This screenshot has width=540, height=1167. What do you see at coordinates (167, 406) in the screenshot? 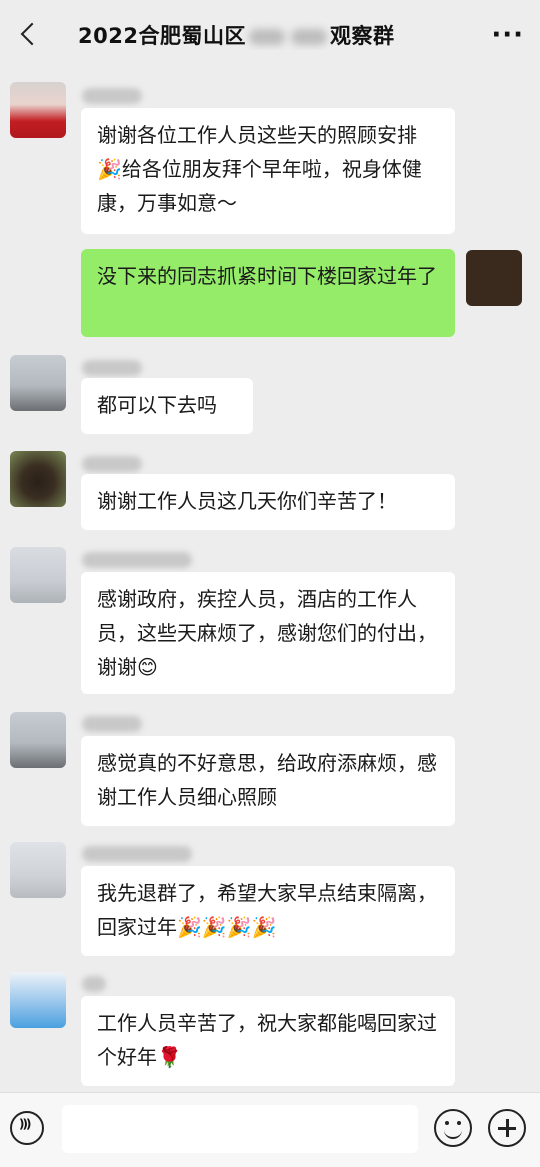
I see `message-bubble: 都可以下去吗` at bounding box center [167, 406].